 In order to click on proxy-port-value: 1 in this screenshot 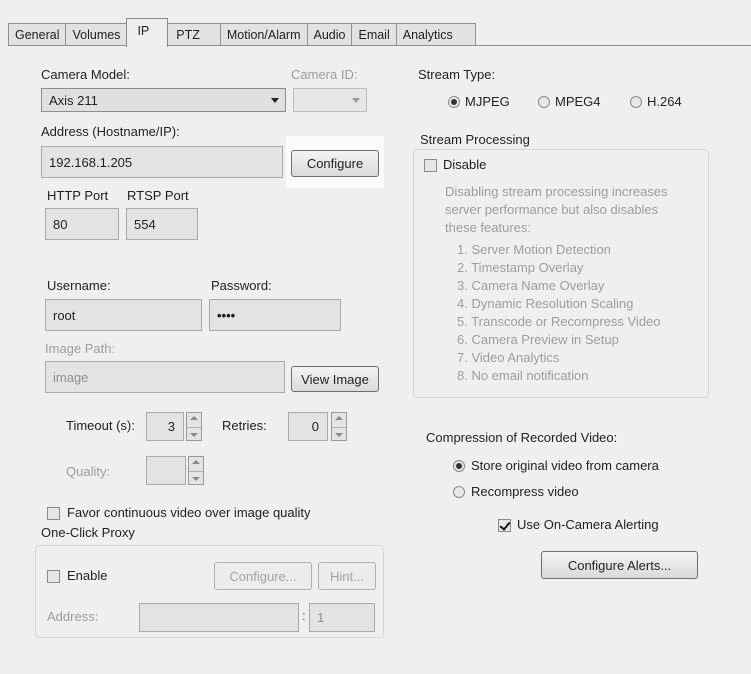, I will do `click(321, 617)`.